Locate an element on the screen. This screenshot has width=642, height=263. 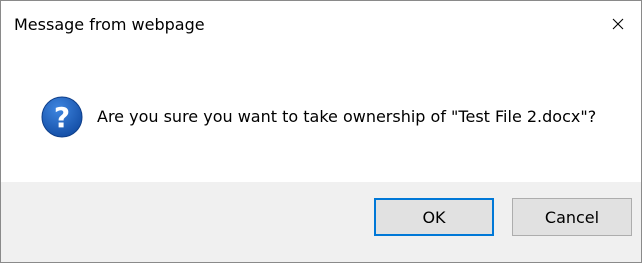
close-button is located at coordinates (618, 24).